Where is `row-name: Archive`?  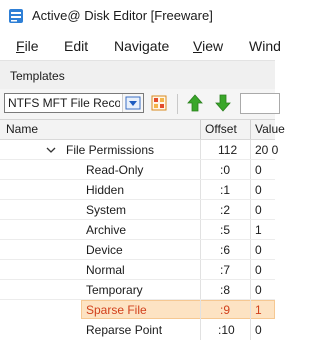 row-name: Archive is located at coordinates (106, 230).